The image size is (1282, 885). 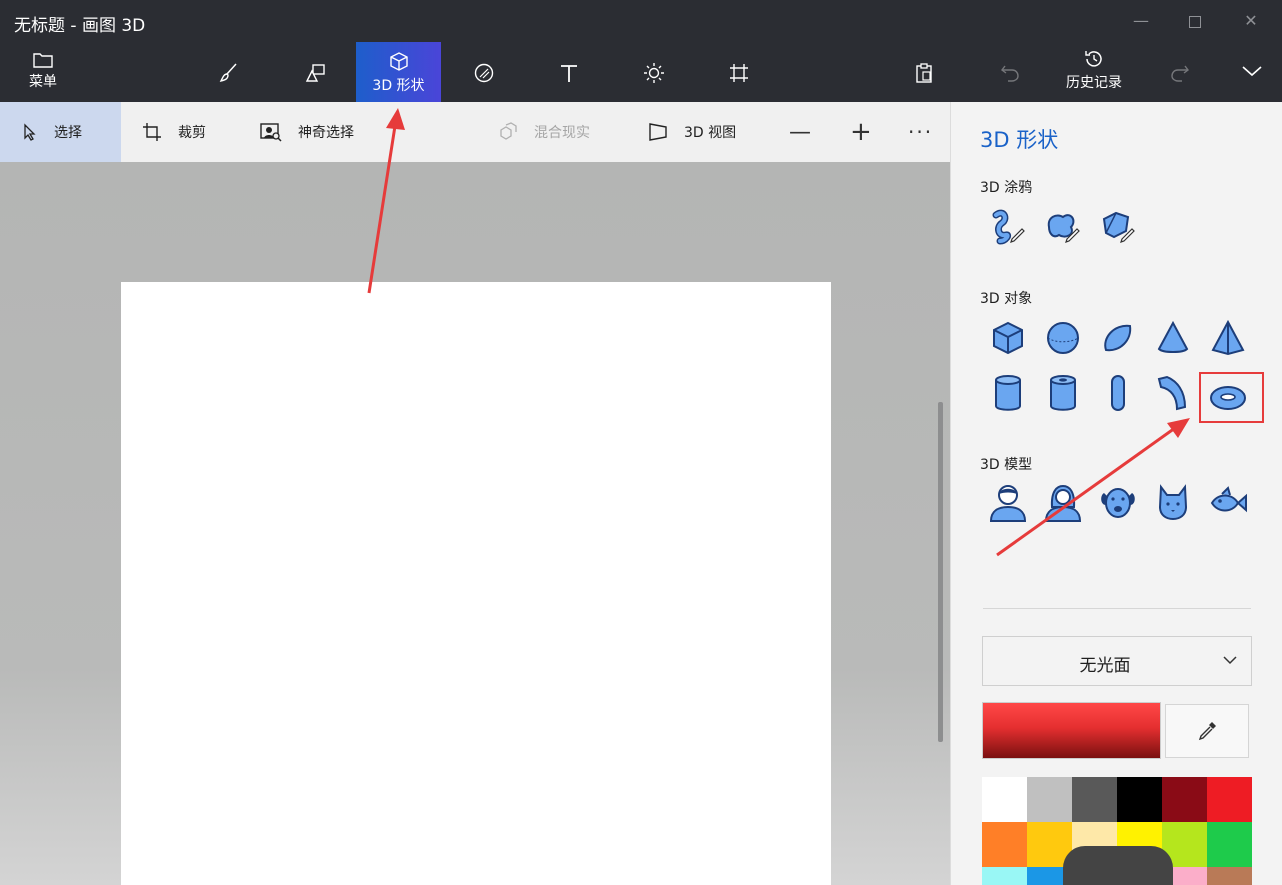 I want to click on sticker-icon, so click(x=484, y=73).